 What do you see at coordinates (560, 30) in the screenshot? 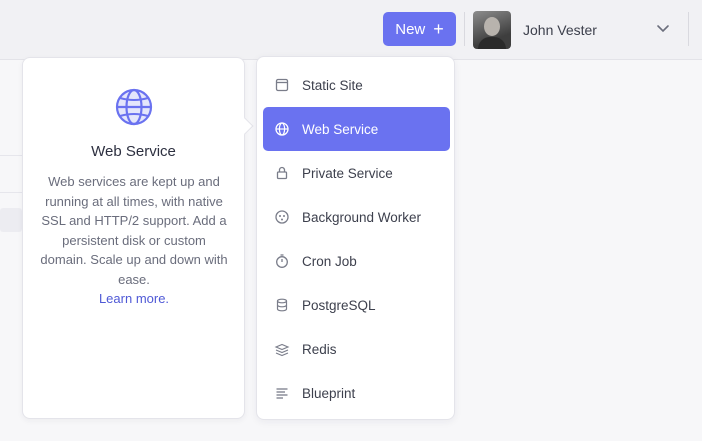
I see `user-name: John Vester` at bounding box center [560, 30].